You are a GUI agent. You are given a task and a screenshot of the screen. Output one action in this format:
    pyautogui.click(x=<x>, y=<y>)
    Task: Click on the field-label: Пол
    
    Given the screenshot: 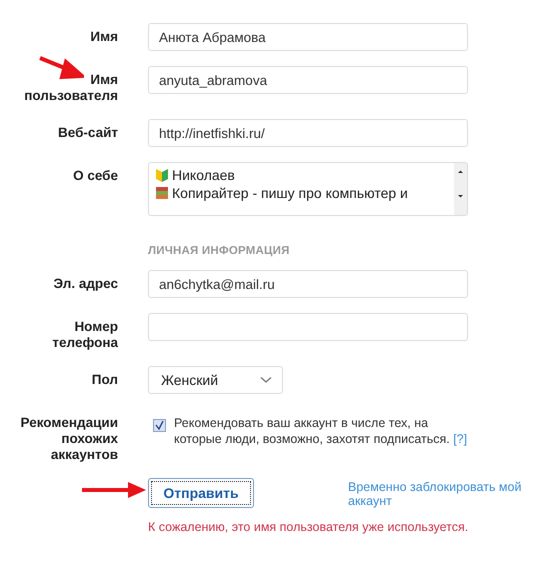 What is the action you would take?
    pyautogui.click(x=105, y=380)
    